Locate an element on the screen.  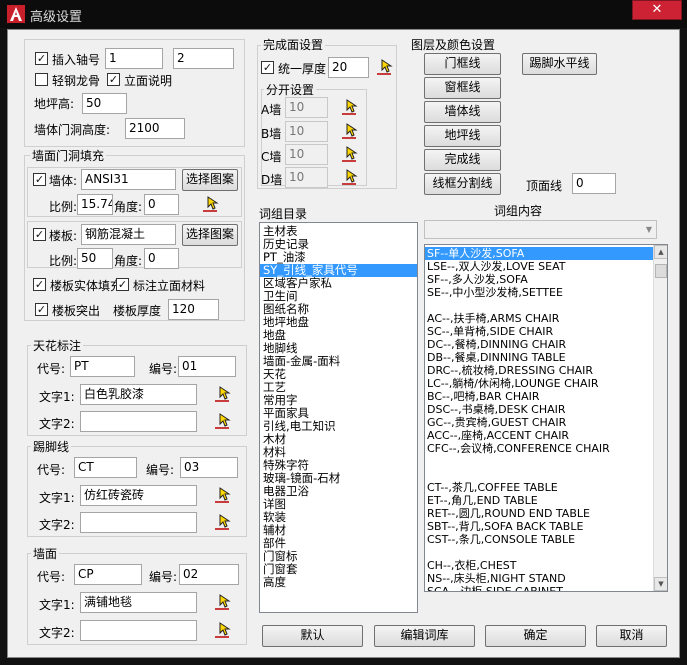
slab-protrude-checkbox: ✓ is located at coordinates (41, 309).